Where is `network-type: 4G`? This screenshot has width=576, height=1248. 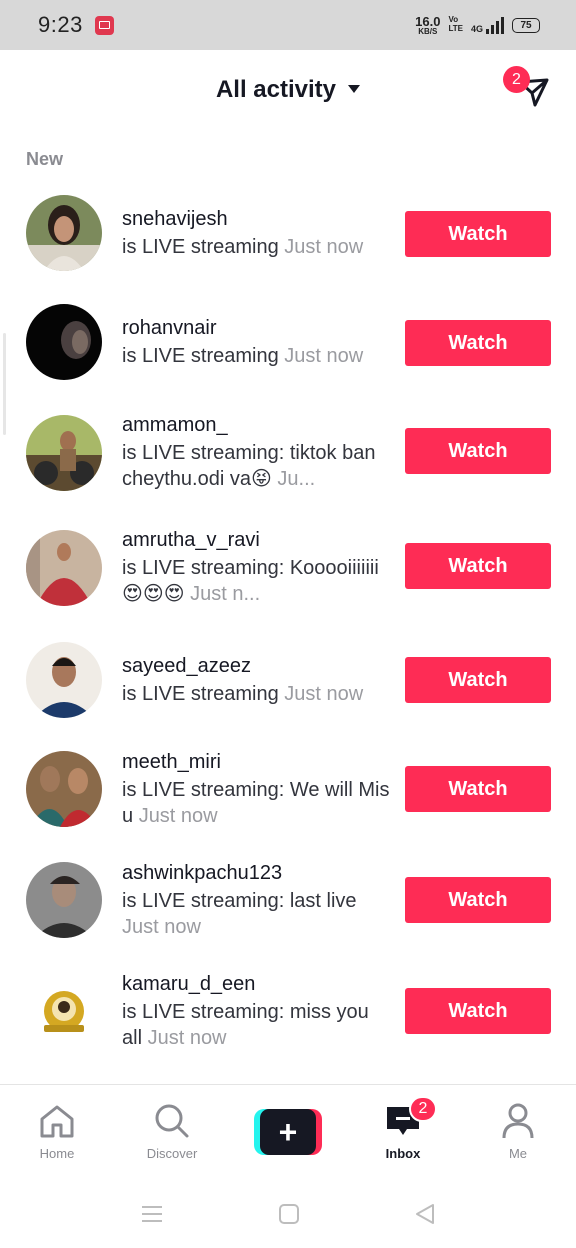 network-type: 4G is located at coordinates (476, 28).